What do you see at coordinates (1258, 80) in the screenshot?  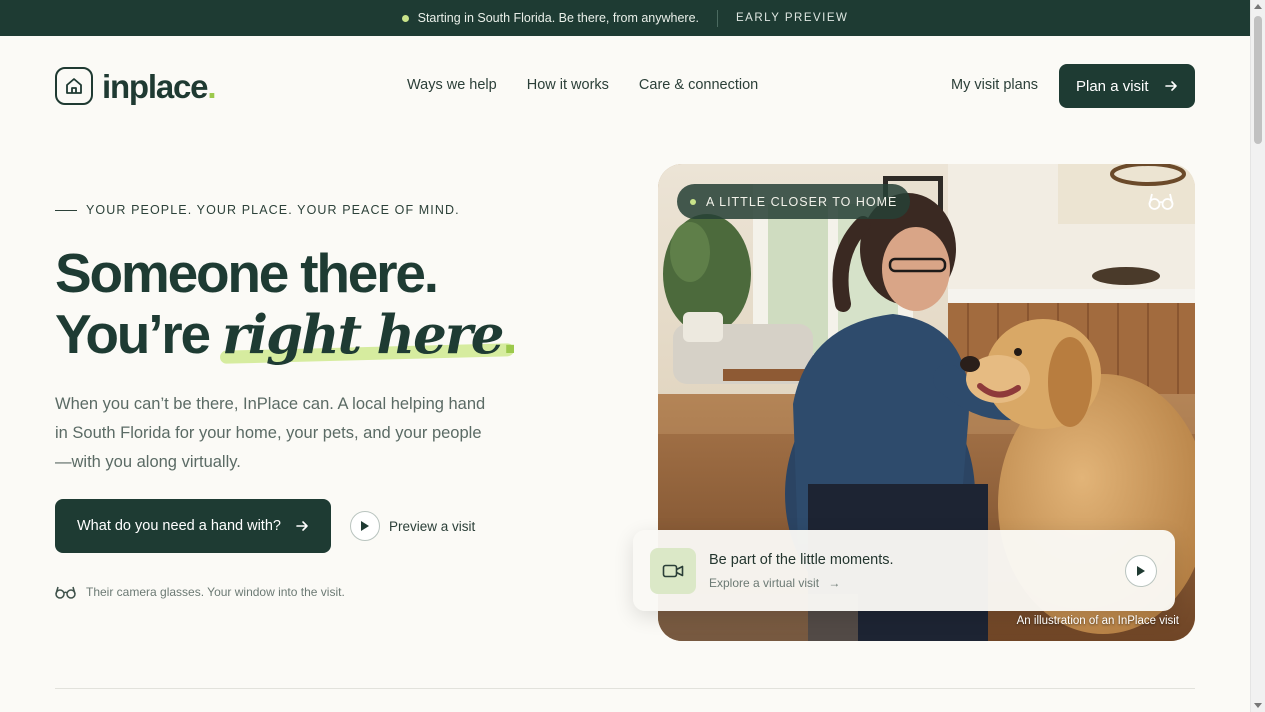 I see `scrollbar-thumb` at bounding box center [1258, 80].